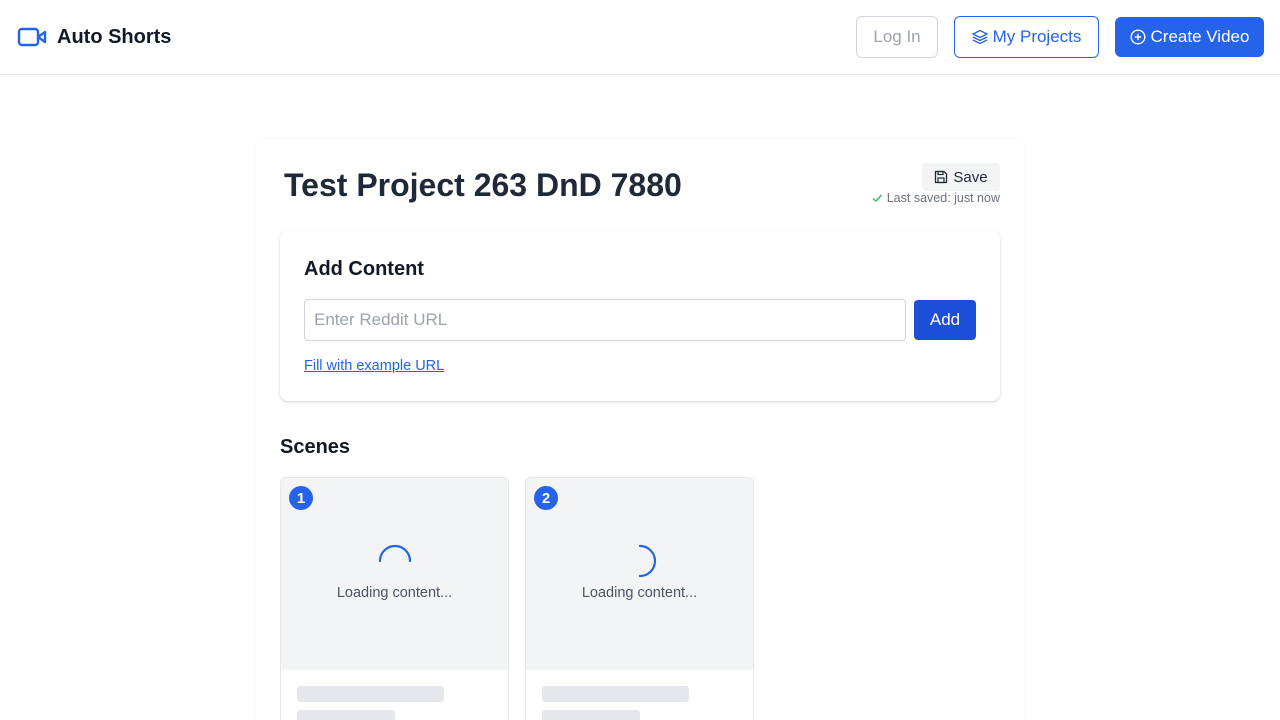 This screenshot has width=1280, height=720. I want to click on brand-name: Auto Shorts, so click(114, 37).